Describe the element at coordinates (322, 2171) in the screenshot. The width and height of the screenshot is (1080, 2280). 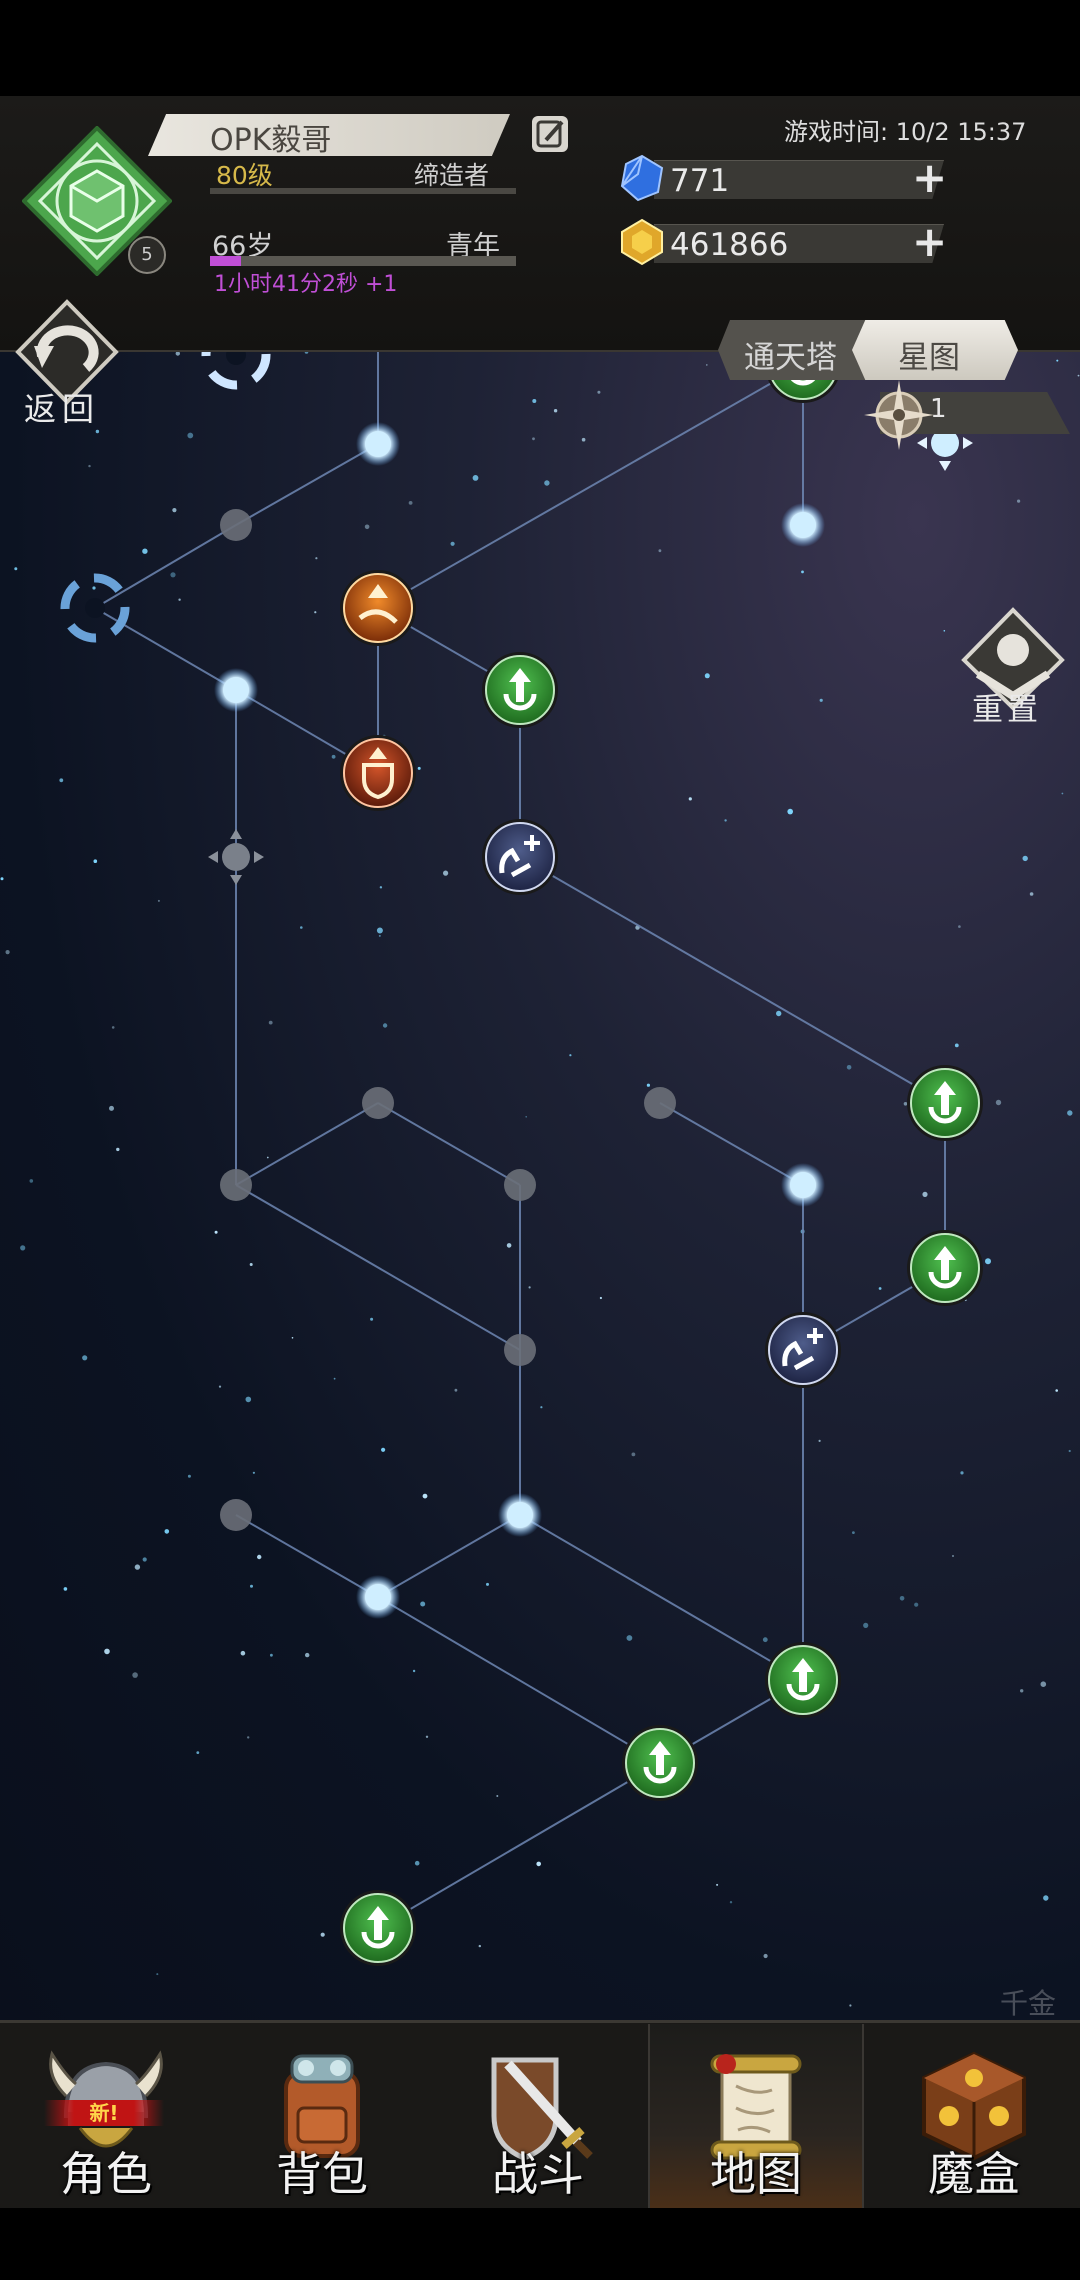
I see `nav-backpack-label: 背包` at that location.